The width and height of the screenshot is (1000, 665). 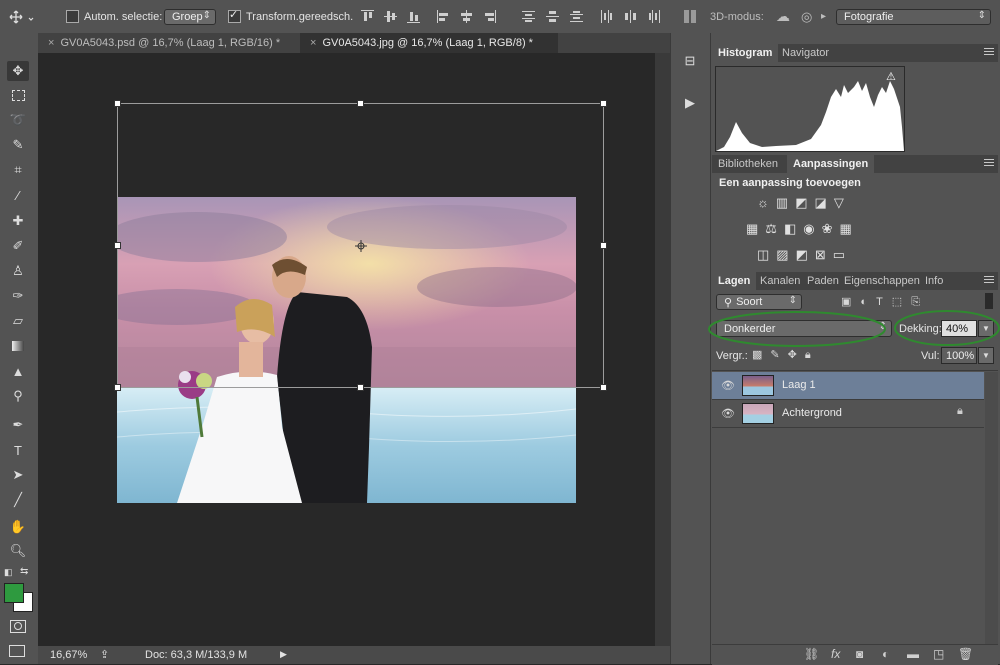 I want to click on transform-controls-checkbox: Transform.gereedsch., so click(x=290, y=16).